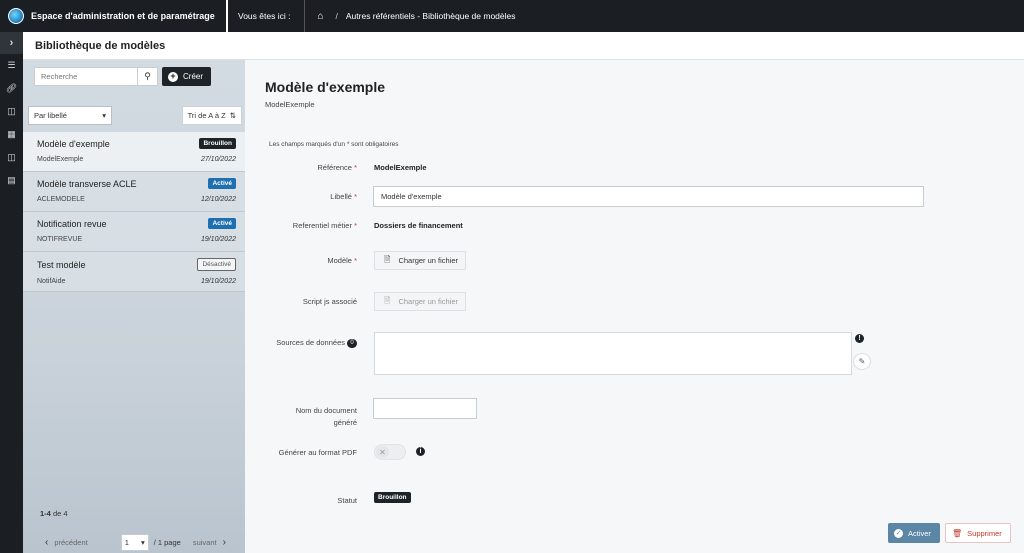 The width and height of the screenshot is (1024, 553). I want to click on sort-button: Tri de A à Z ⇅, so click(211, 115).